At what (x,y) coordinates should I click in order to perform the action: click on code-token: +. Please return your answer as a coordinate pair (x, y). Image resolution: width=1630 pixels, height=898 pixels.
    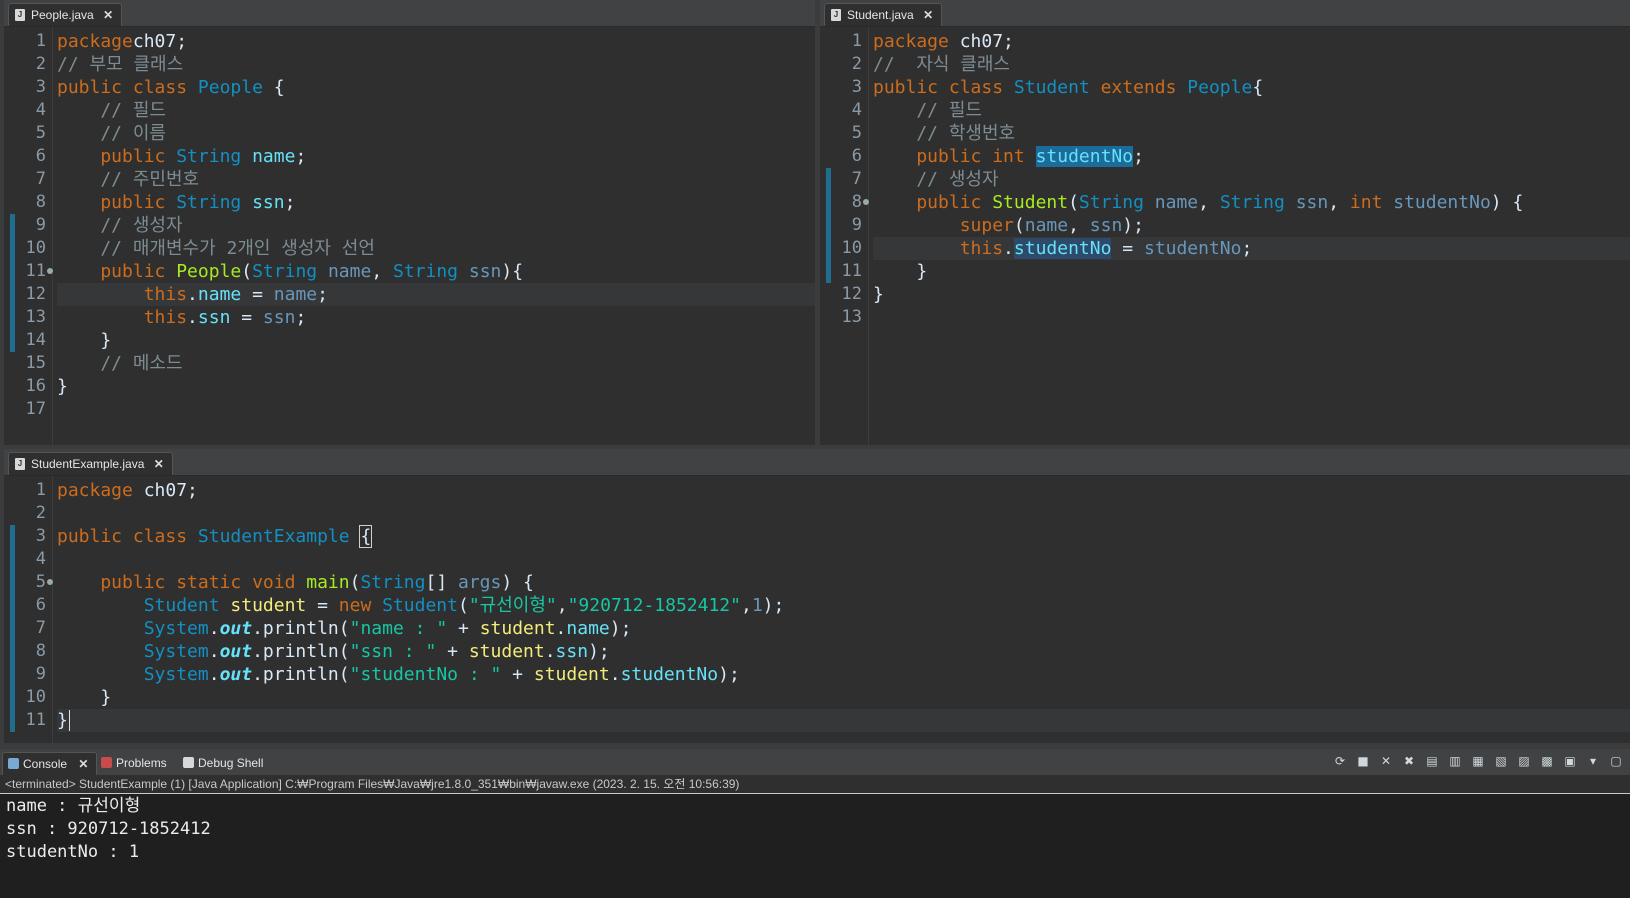
    Looking at the image, I should click on (463, 628).